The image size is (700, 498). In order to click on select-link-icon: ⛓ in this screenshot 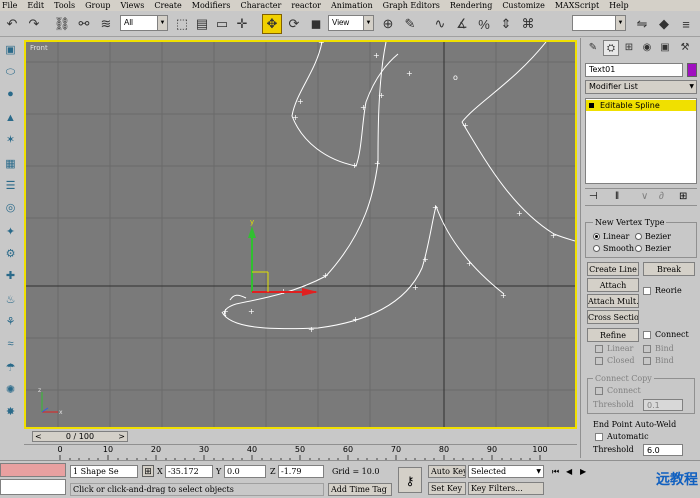, I will do `click(62, 24)`.